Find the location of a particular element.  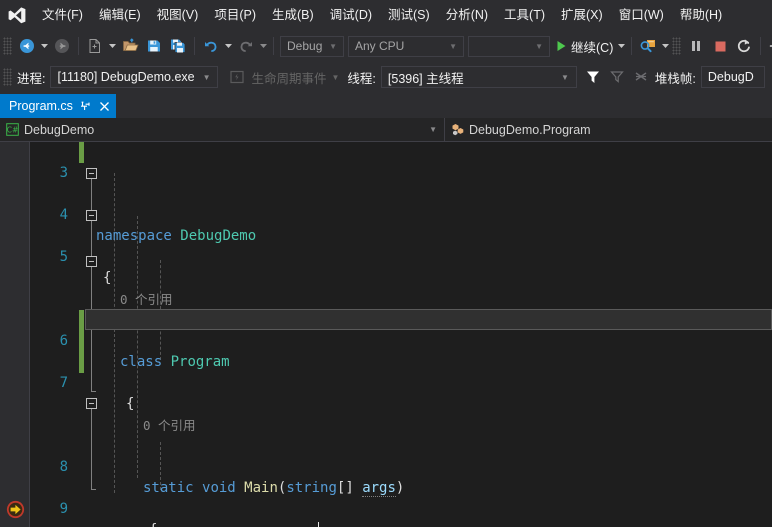

line-number: 5 is located at coordinates (63, 257).